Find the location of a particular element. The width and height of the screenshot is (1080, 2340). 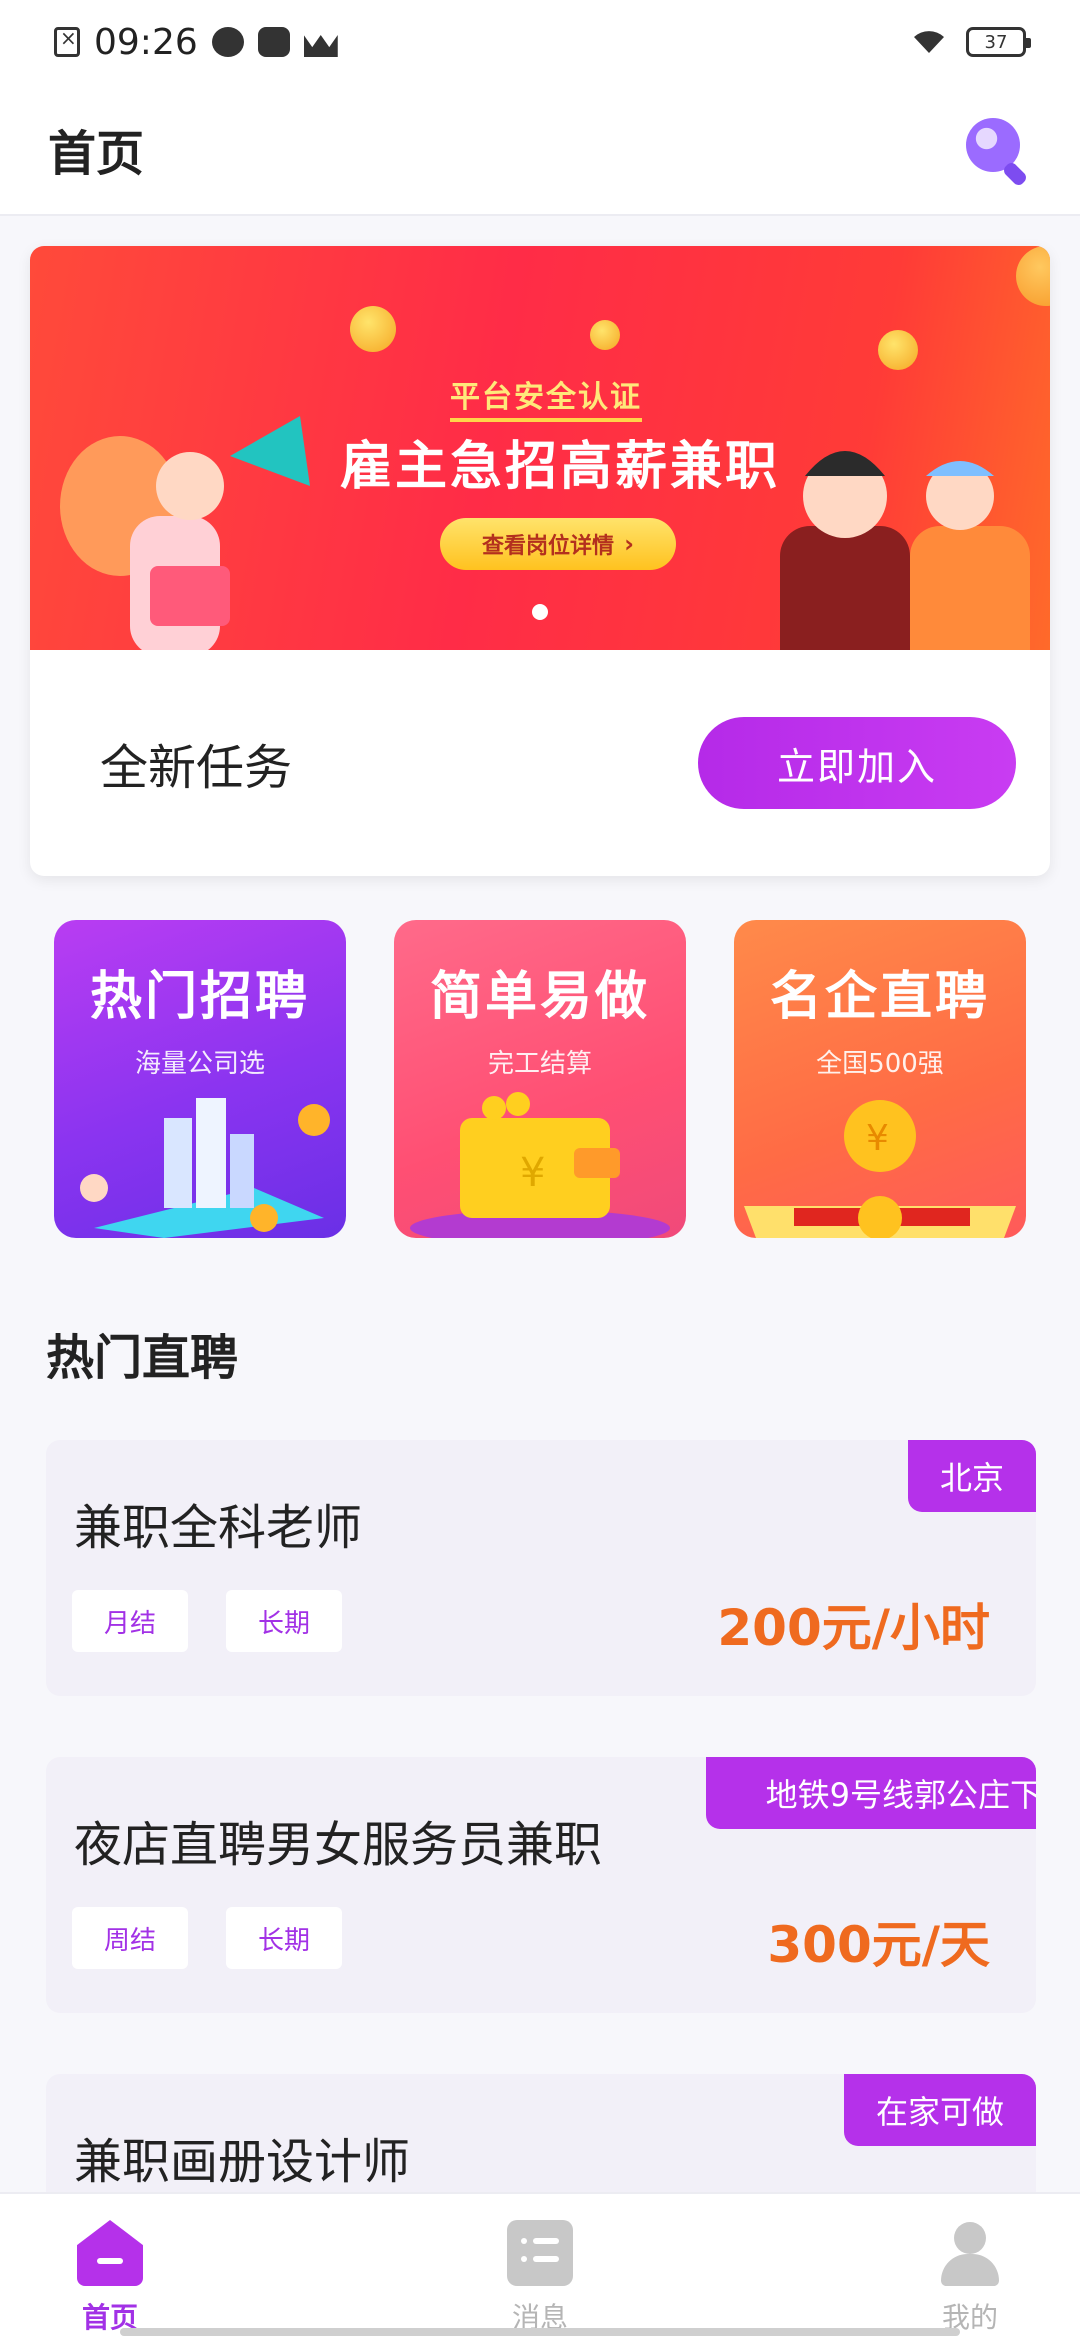

category-easy-tasks: 简单易做 完工结算 ¥ is located at coordinates (540, 1079).